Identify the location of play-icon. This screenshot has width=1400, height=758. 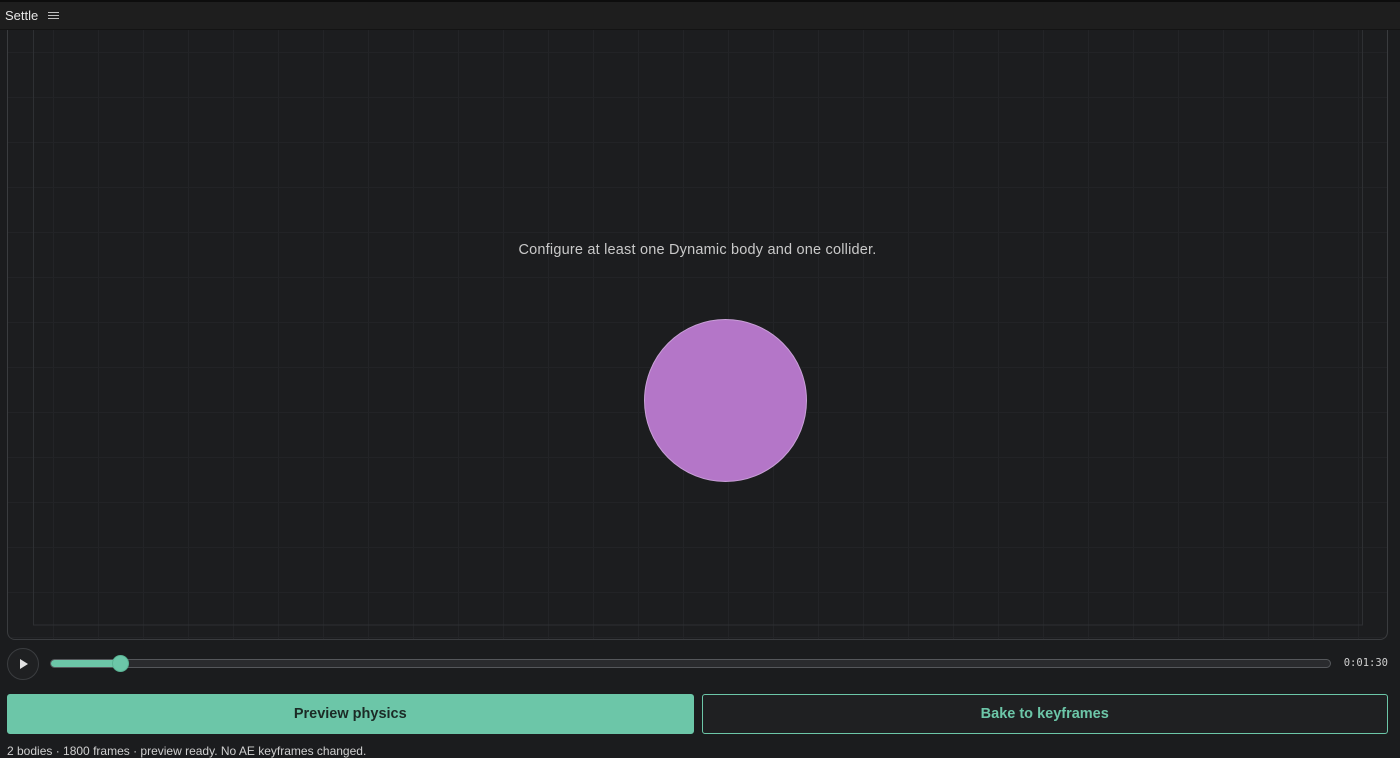
(24, 664).